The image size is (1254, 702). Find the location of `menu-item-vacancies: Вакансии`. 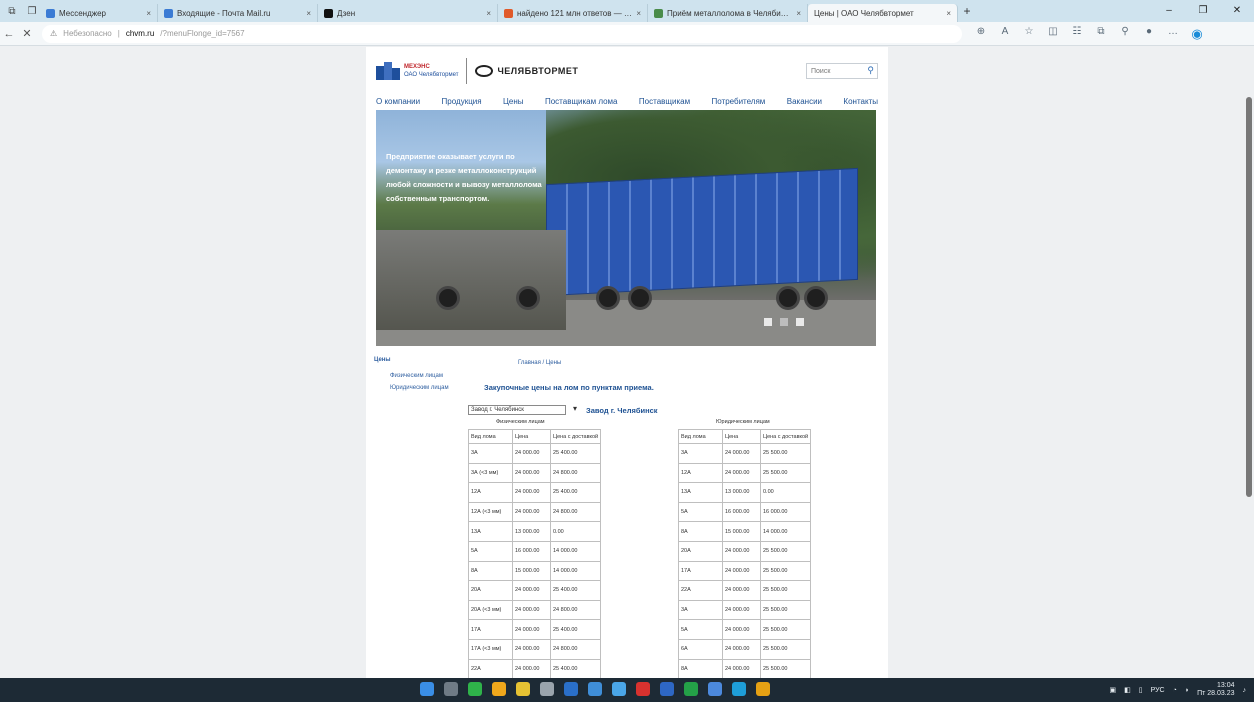

menu-item-vacancies: Вакансии is located at coordinates (804, 101).